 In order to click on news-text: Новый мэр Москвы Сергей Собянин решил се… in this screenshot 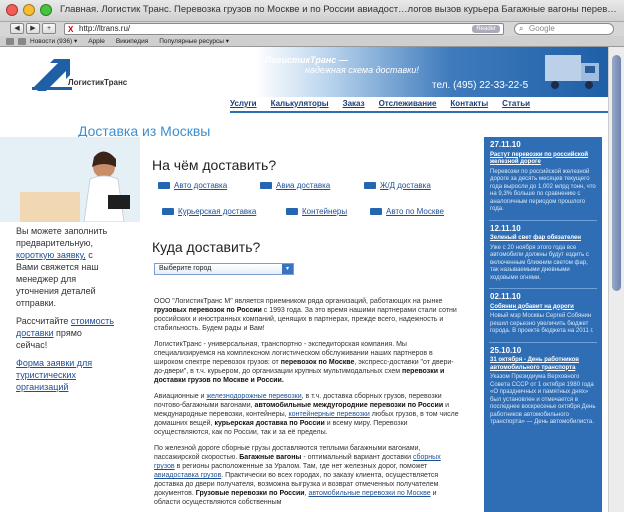, I will do `click(542, 323)`.